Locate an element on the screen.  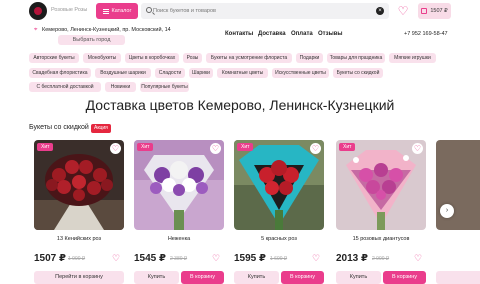
nav-reviews: Отзывы is located at coordinates (330, 34).